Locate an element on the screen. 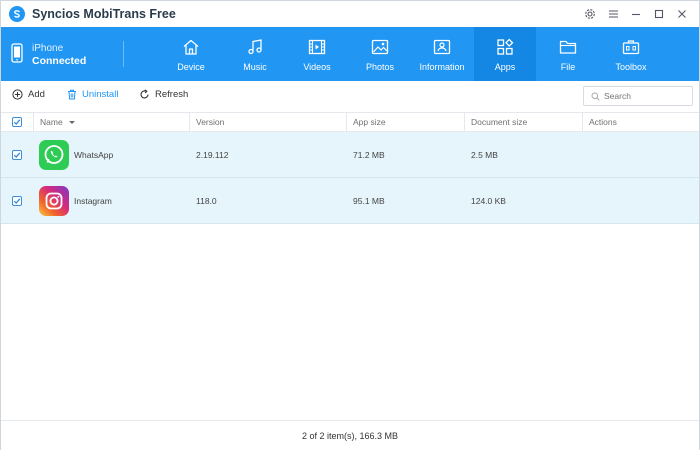 Image resolution: width=700 pixels, height=450 pixels. device-name: iPhone is located at coordinates (48, 48).